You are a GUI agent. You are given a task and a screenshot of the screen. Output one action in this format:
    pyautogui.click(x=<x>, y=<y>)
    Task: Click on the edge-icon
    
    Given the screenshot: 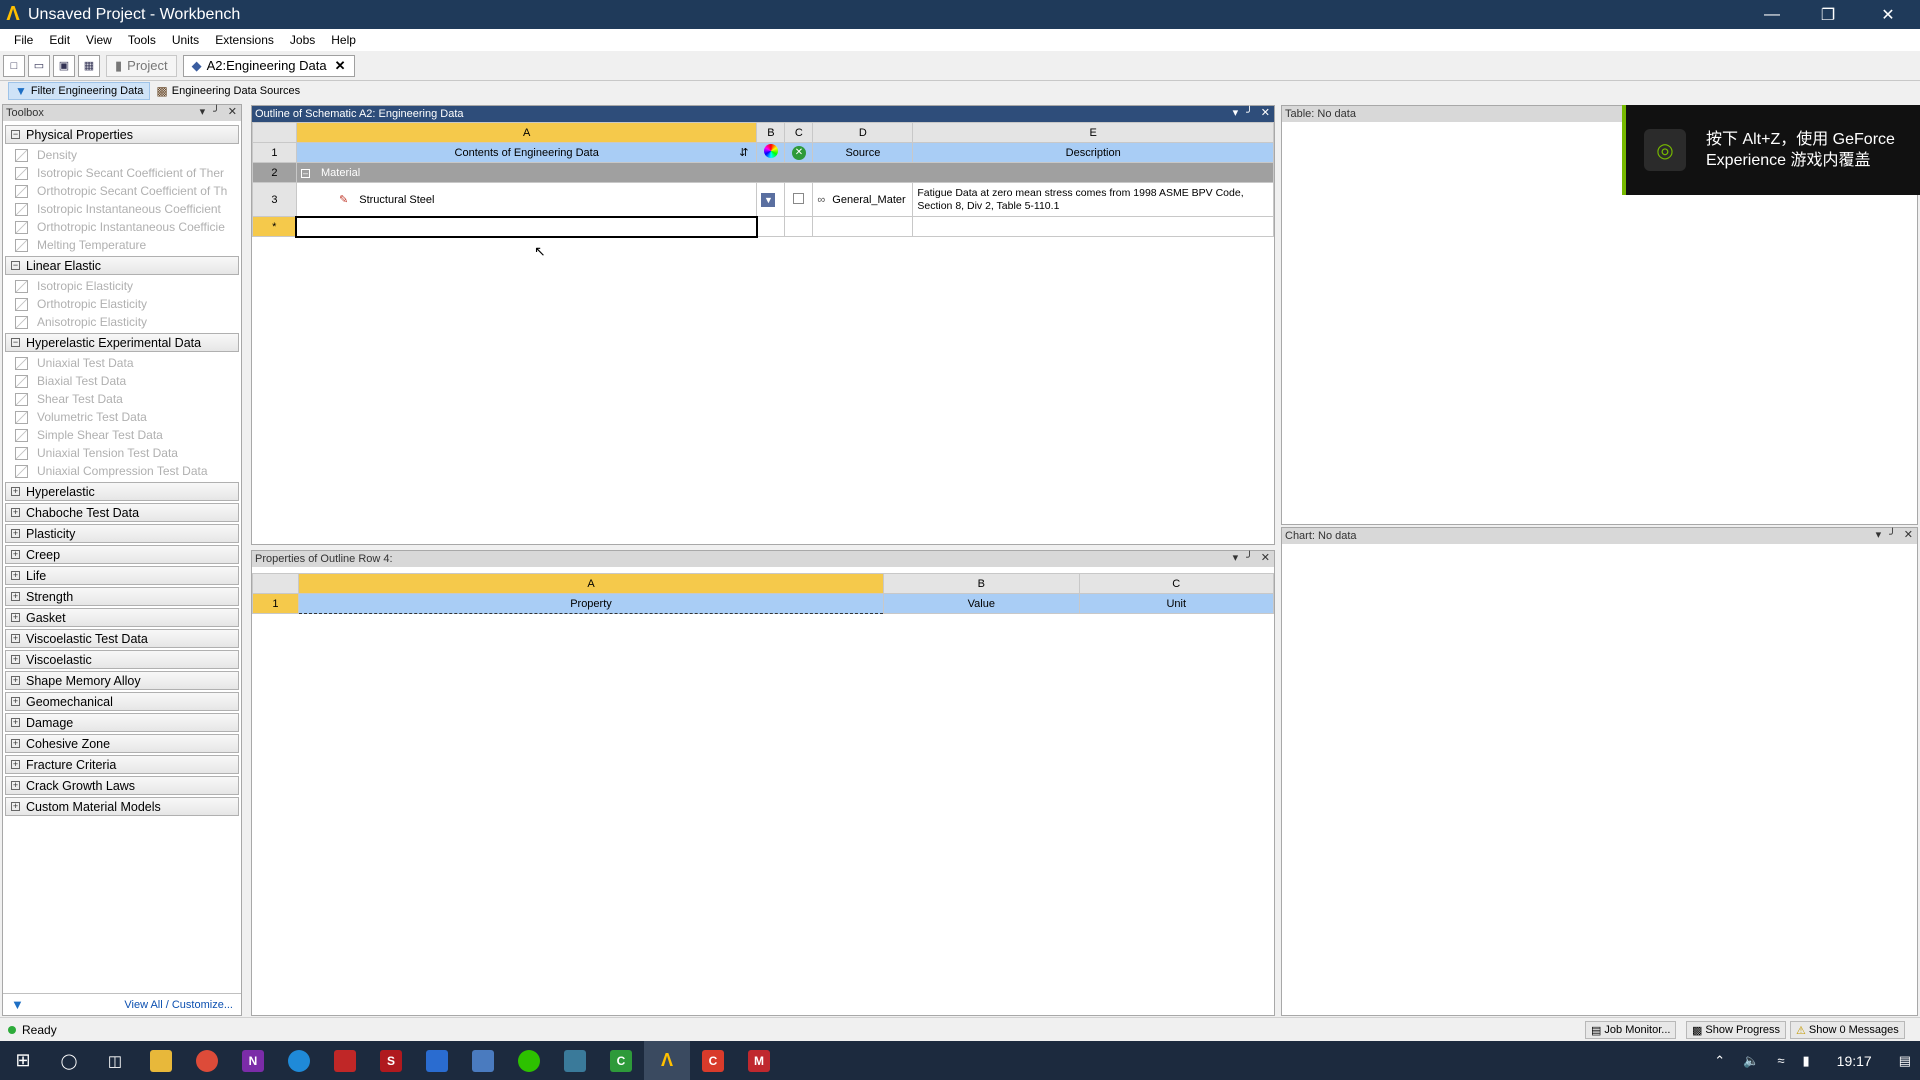 What is the action you would take?
    pyautogui.click(x=299, y=1060)
    